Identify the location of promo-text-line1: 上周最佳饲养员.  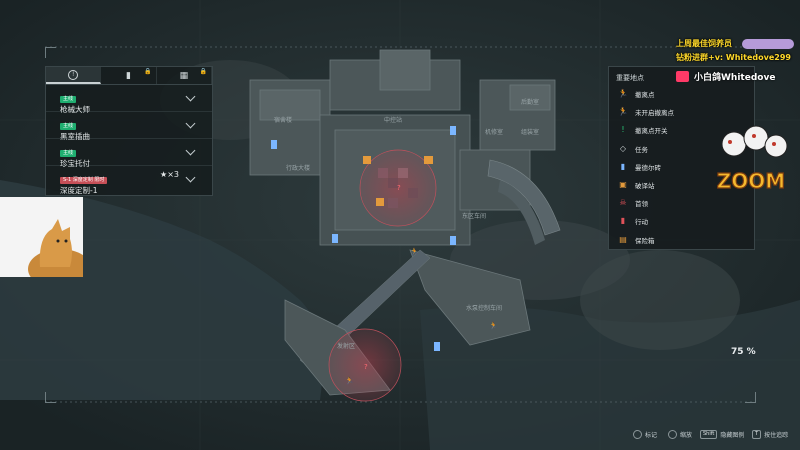
(704, 43).